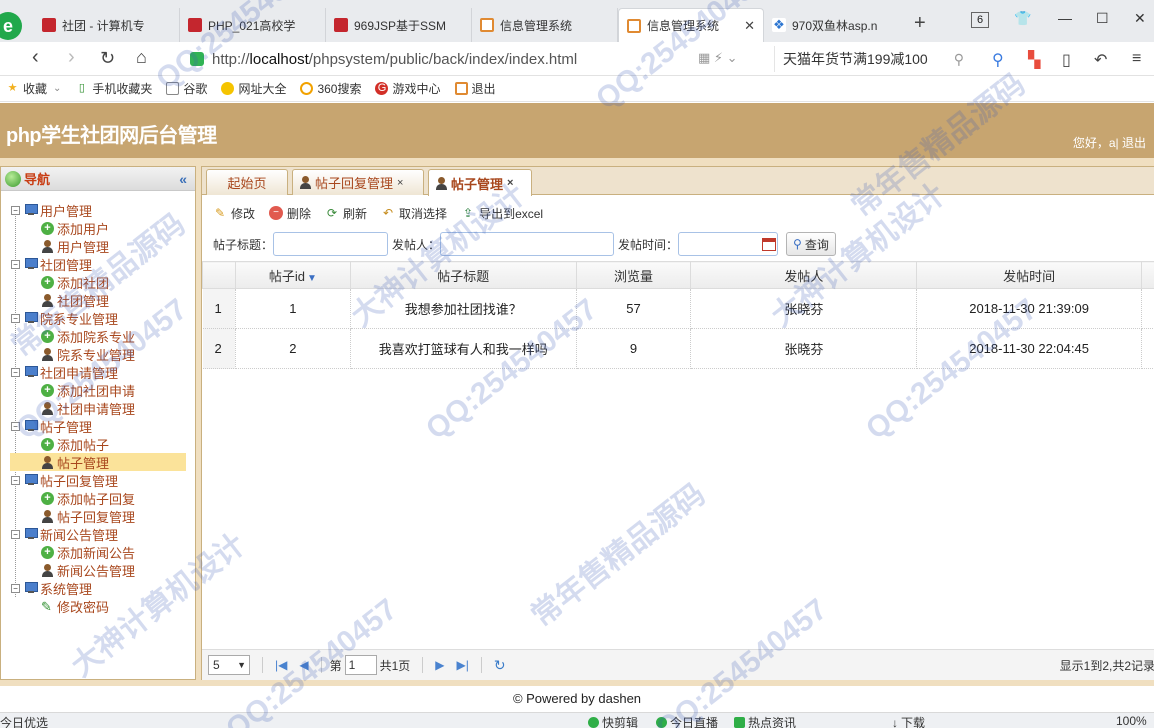 The image size is (1154, 728). What do you see at coordinates (998, 60) in the screenshot?
I see `magnifier-icon: ⚲` at bounding box center [998, 60].